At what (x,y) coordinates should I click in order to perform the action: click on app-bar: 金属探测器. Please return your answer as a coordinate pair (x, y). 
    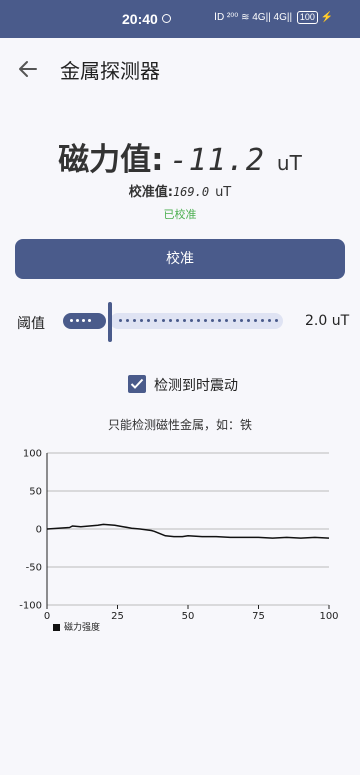
    Looking at the image, I should click on (180, 69).